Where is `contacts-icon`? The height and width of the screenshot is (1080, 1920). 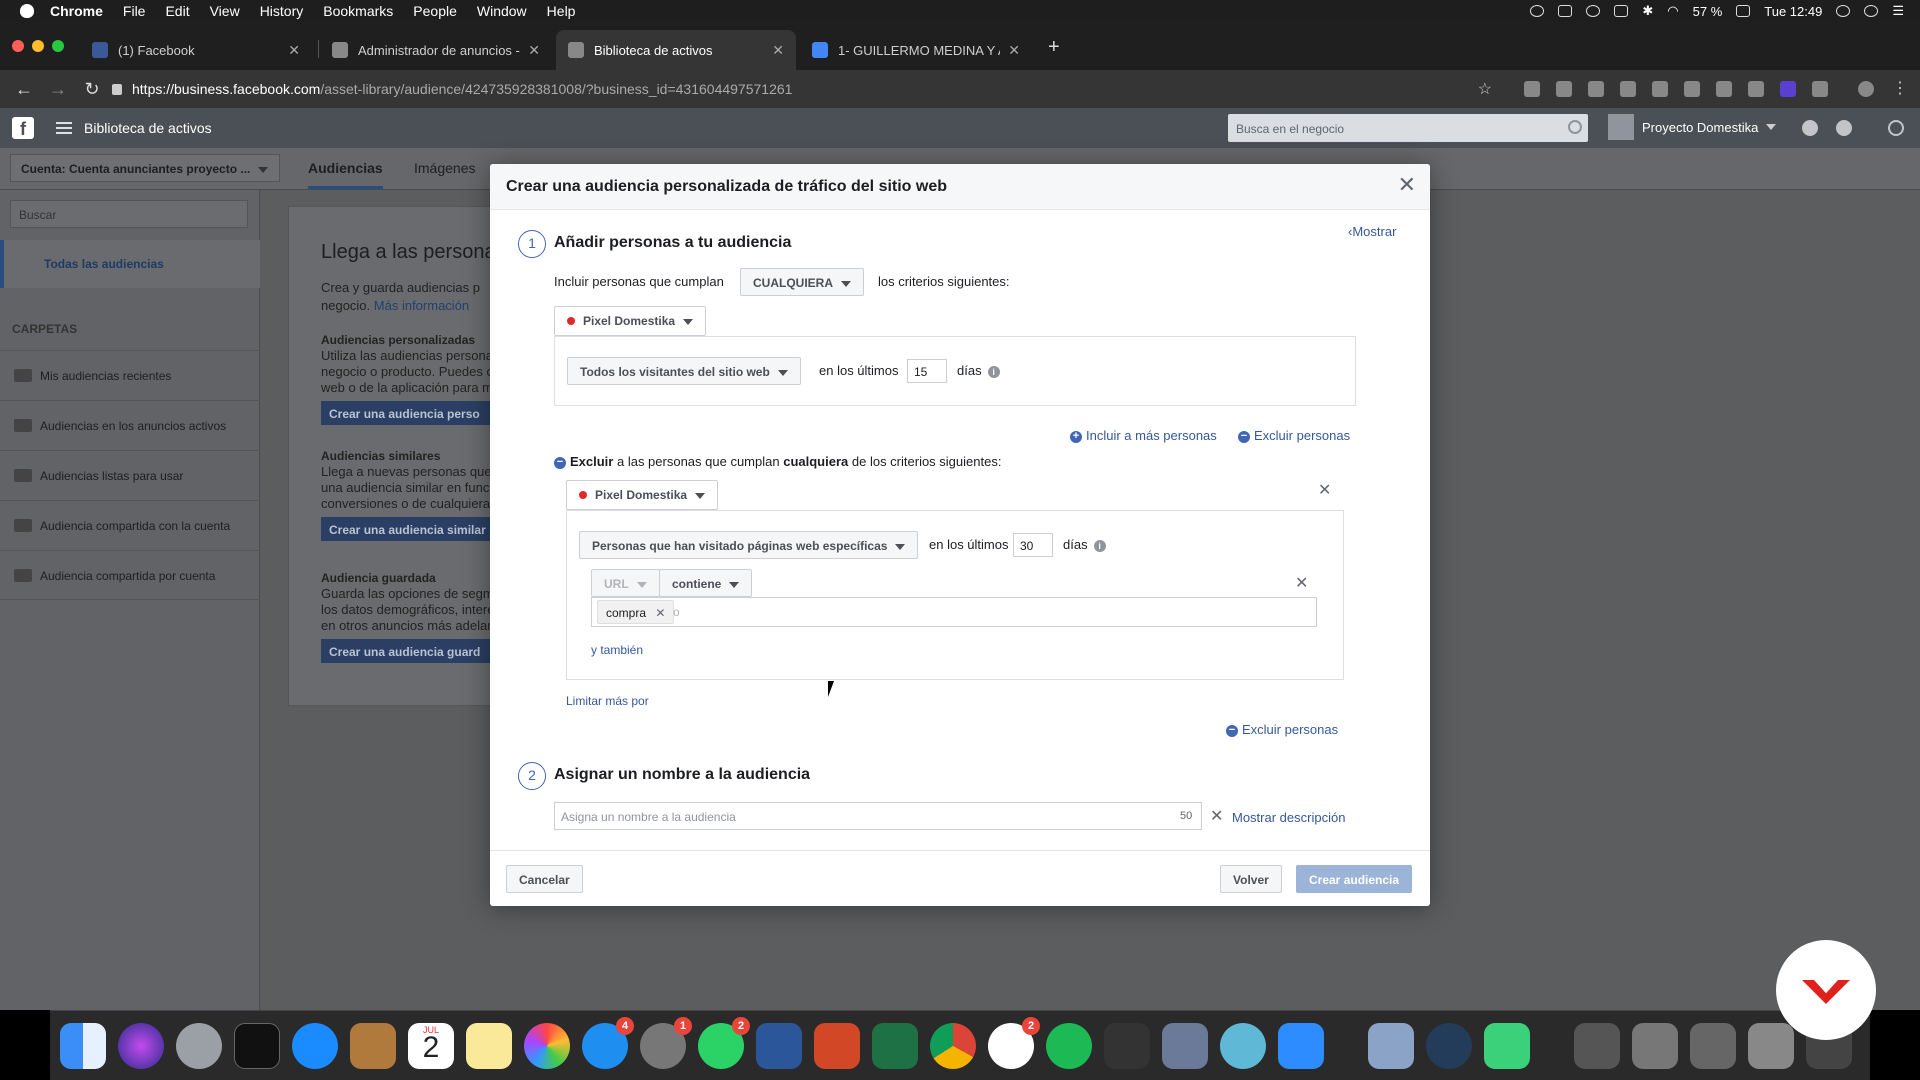
contacts-icon is located at coordinates (373, 1046).